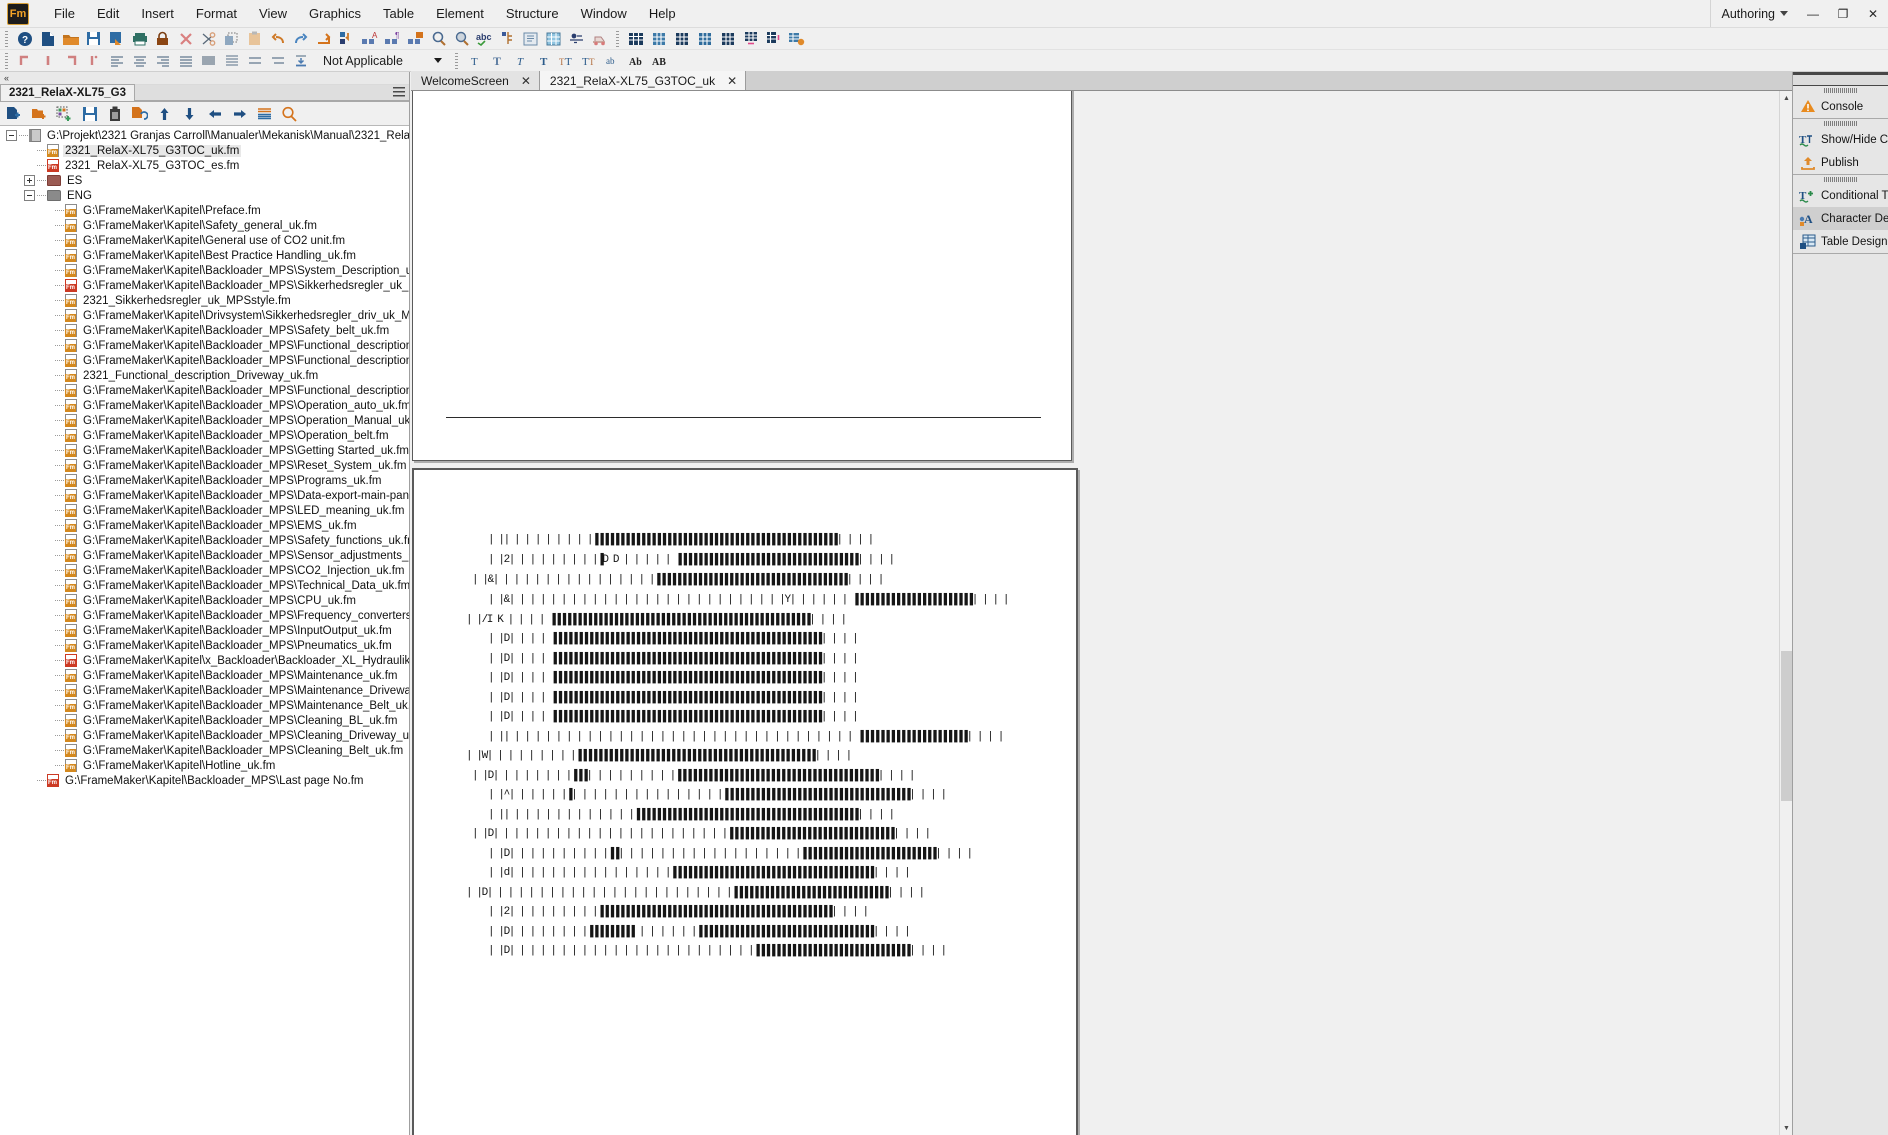 This screenshot has height=1135, width=1888. I want to click on move-up-icon, so click(164, 114).